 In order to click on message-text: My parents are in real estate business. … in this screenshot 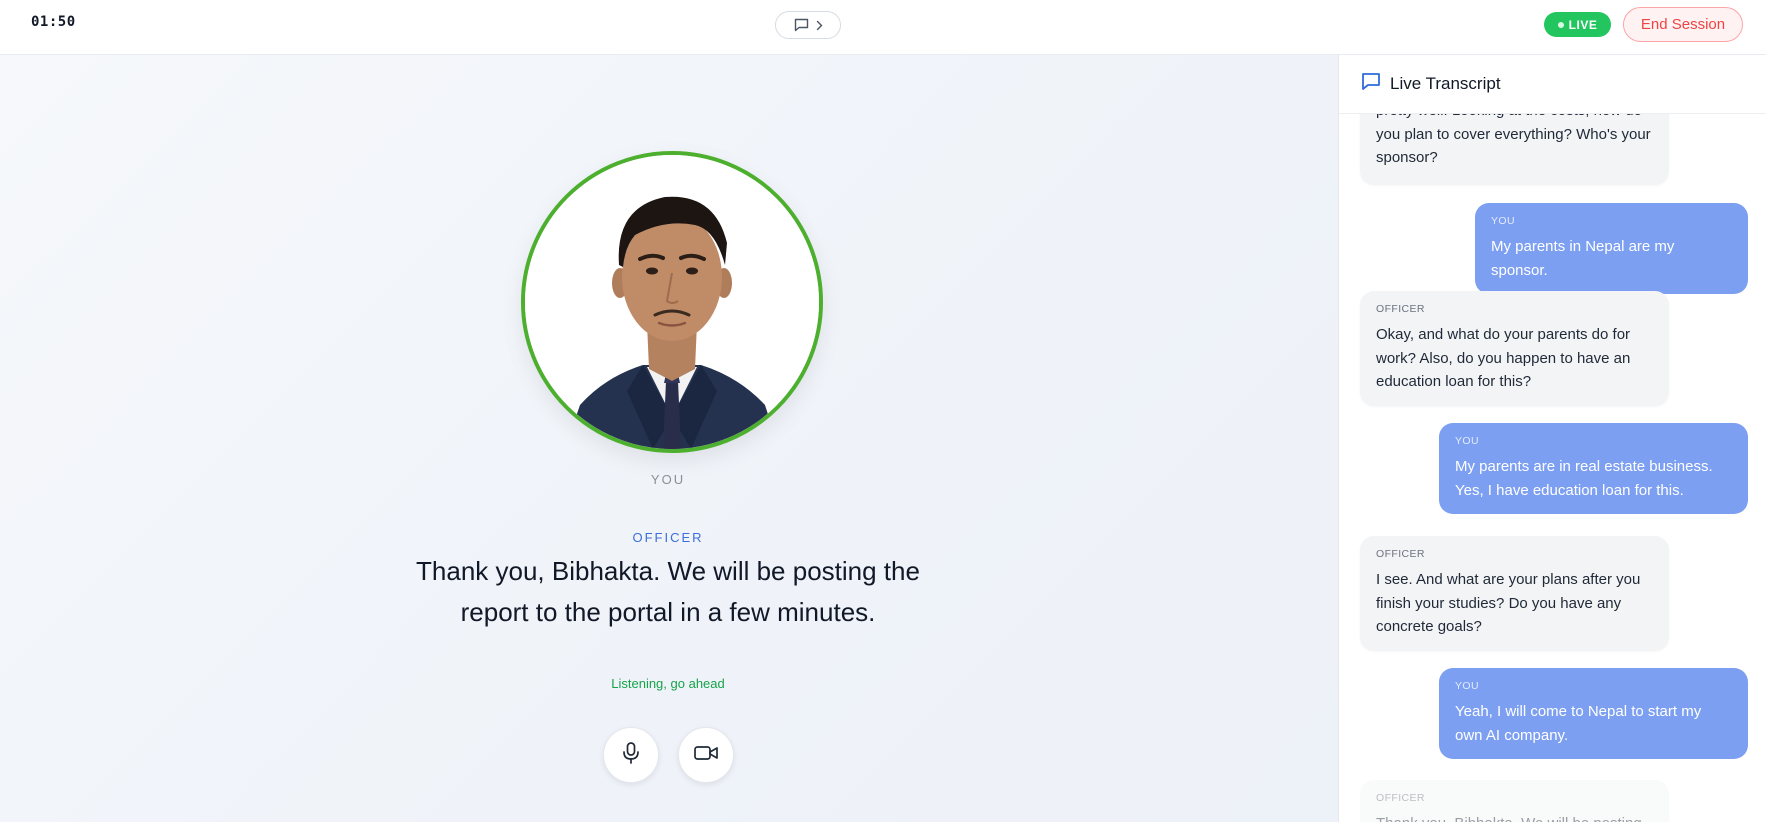, I will do `click(1584, 478)`.